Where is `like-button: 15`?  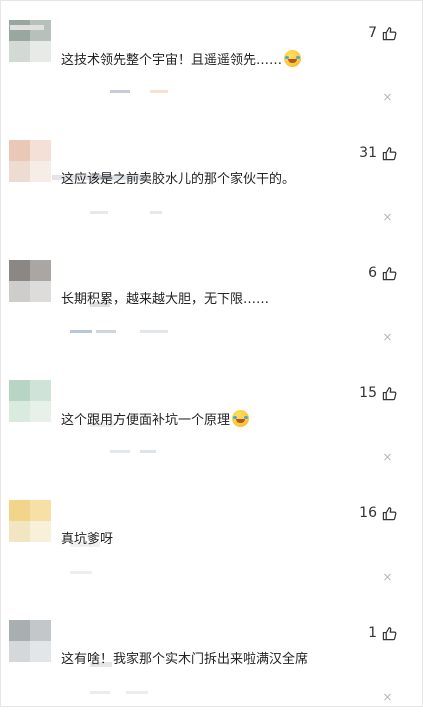 like-button: 15 is located at coordinates (378, 393).